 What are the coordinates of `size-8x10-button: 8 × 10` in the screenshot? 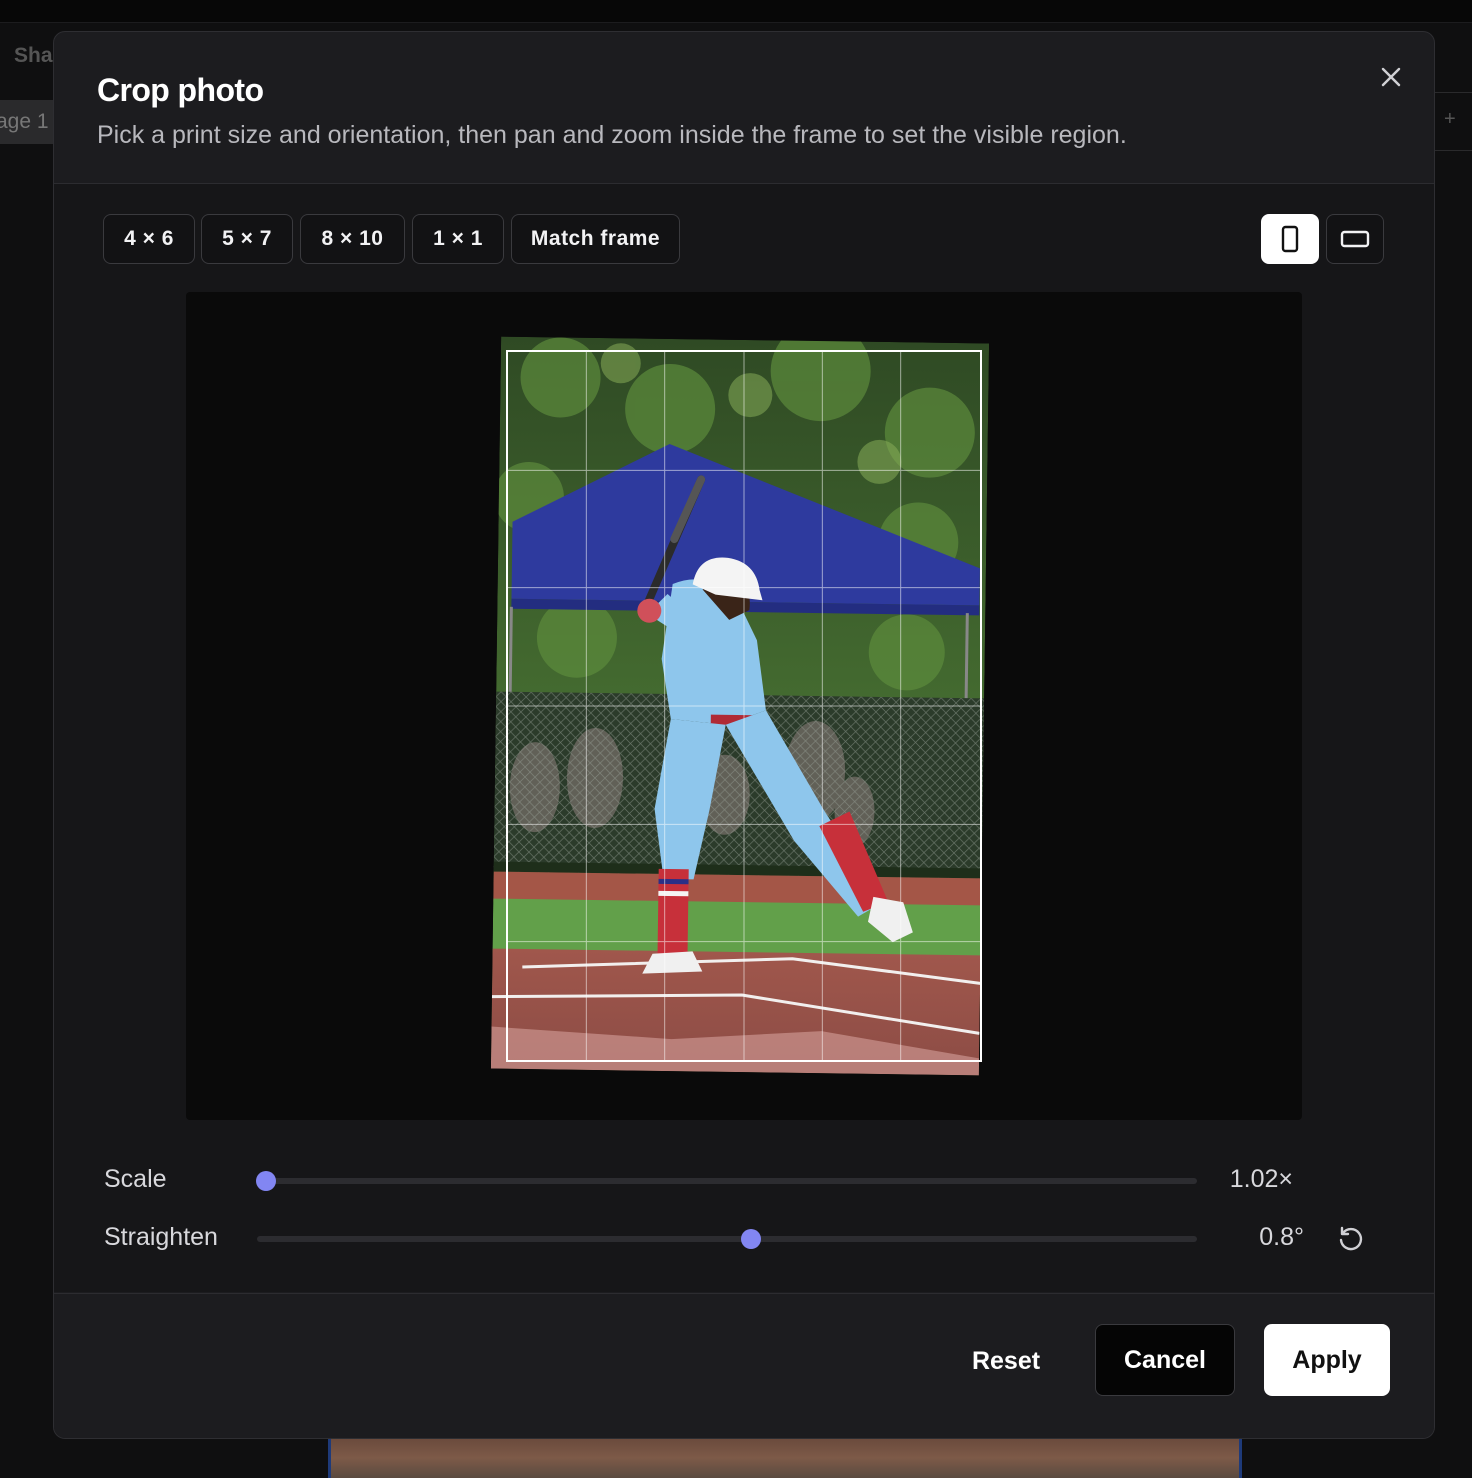 It's located at (352, 239).